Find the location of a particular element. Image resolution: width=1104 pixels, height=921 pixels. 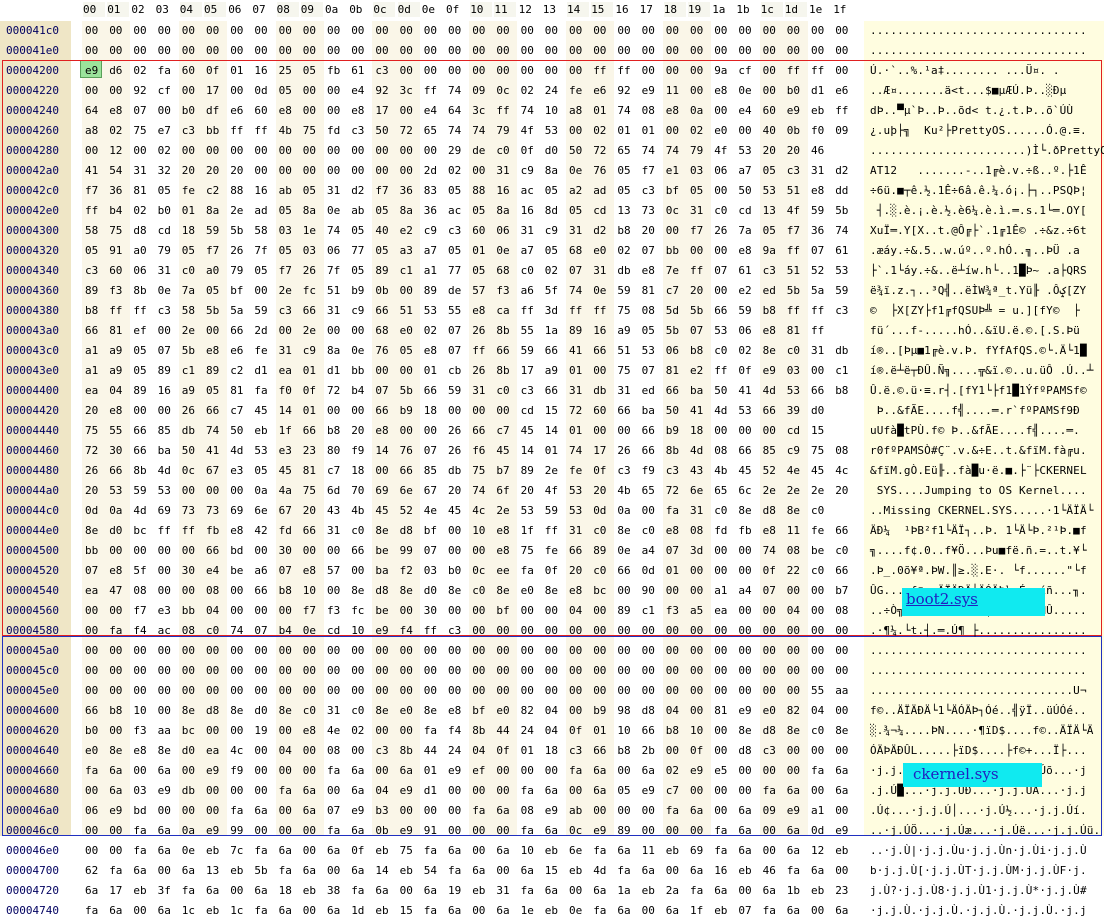

hex-byte: 0e is located at coordinates (576, 171).